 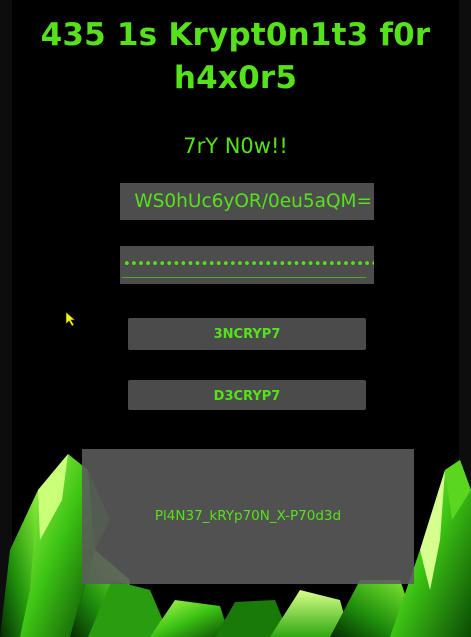 What do you see at coordinates (244, 277) in the screenshot?
I see `password-input-underline` at bounding box center [244, 277].